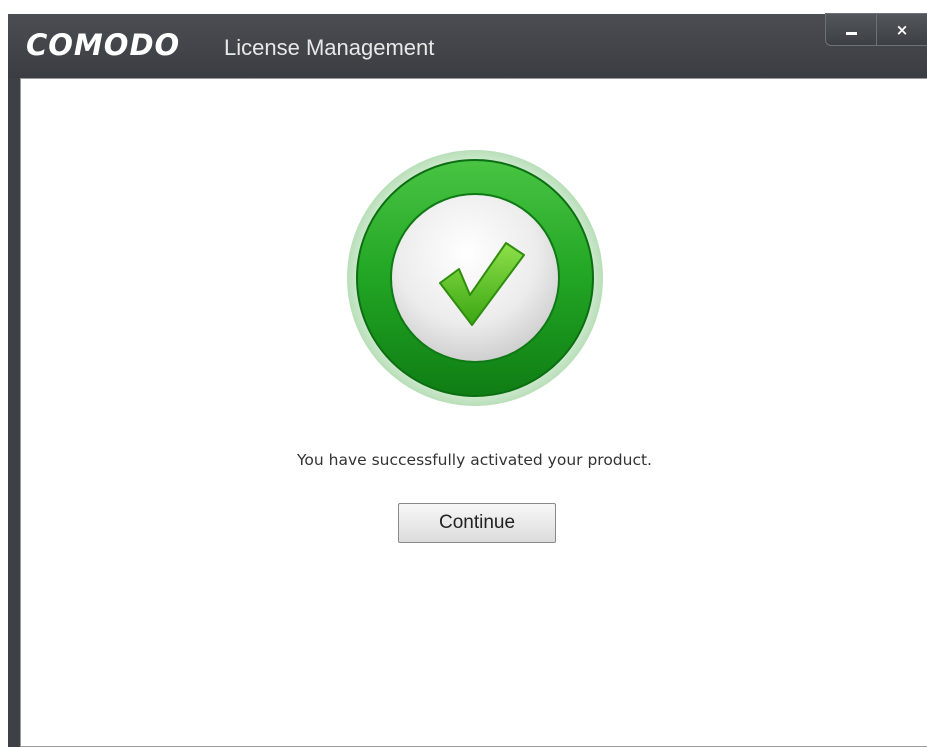 The image size is (927, 747). Describe the element at coordinates (475, 282) in the screenshot. I see `checkmark-success-icon` at that location.